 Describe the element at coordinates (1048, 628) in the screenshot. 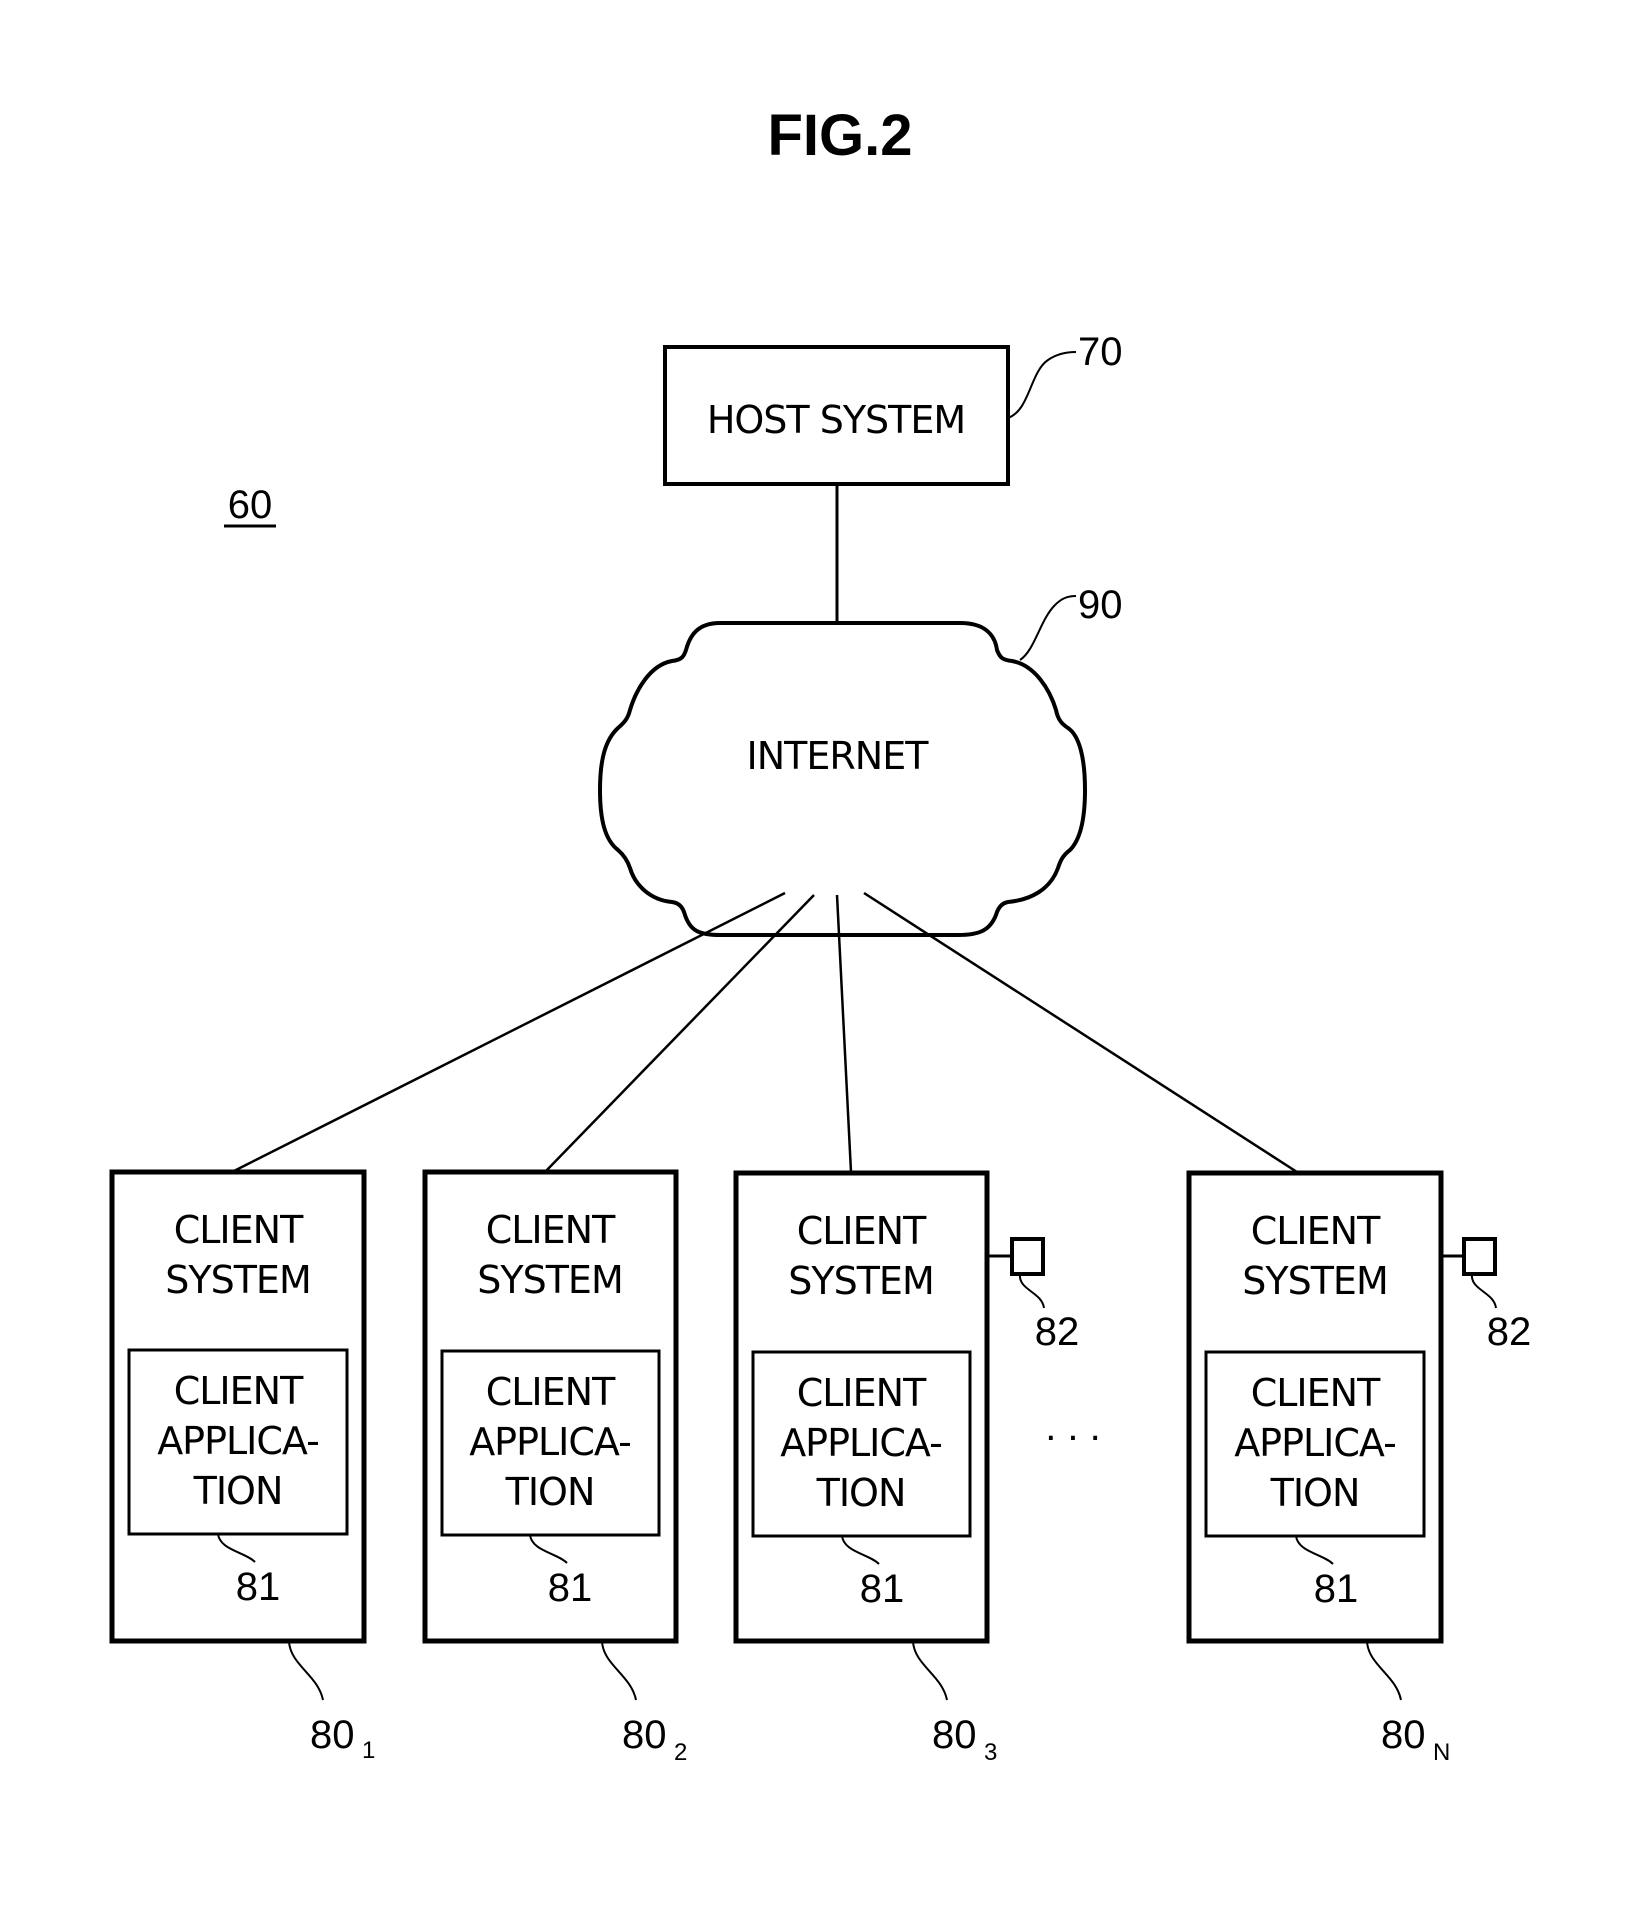

I see `internet-ref-leader` at that location.